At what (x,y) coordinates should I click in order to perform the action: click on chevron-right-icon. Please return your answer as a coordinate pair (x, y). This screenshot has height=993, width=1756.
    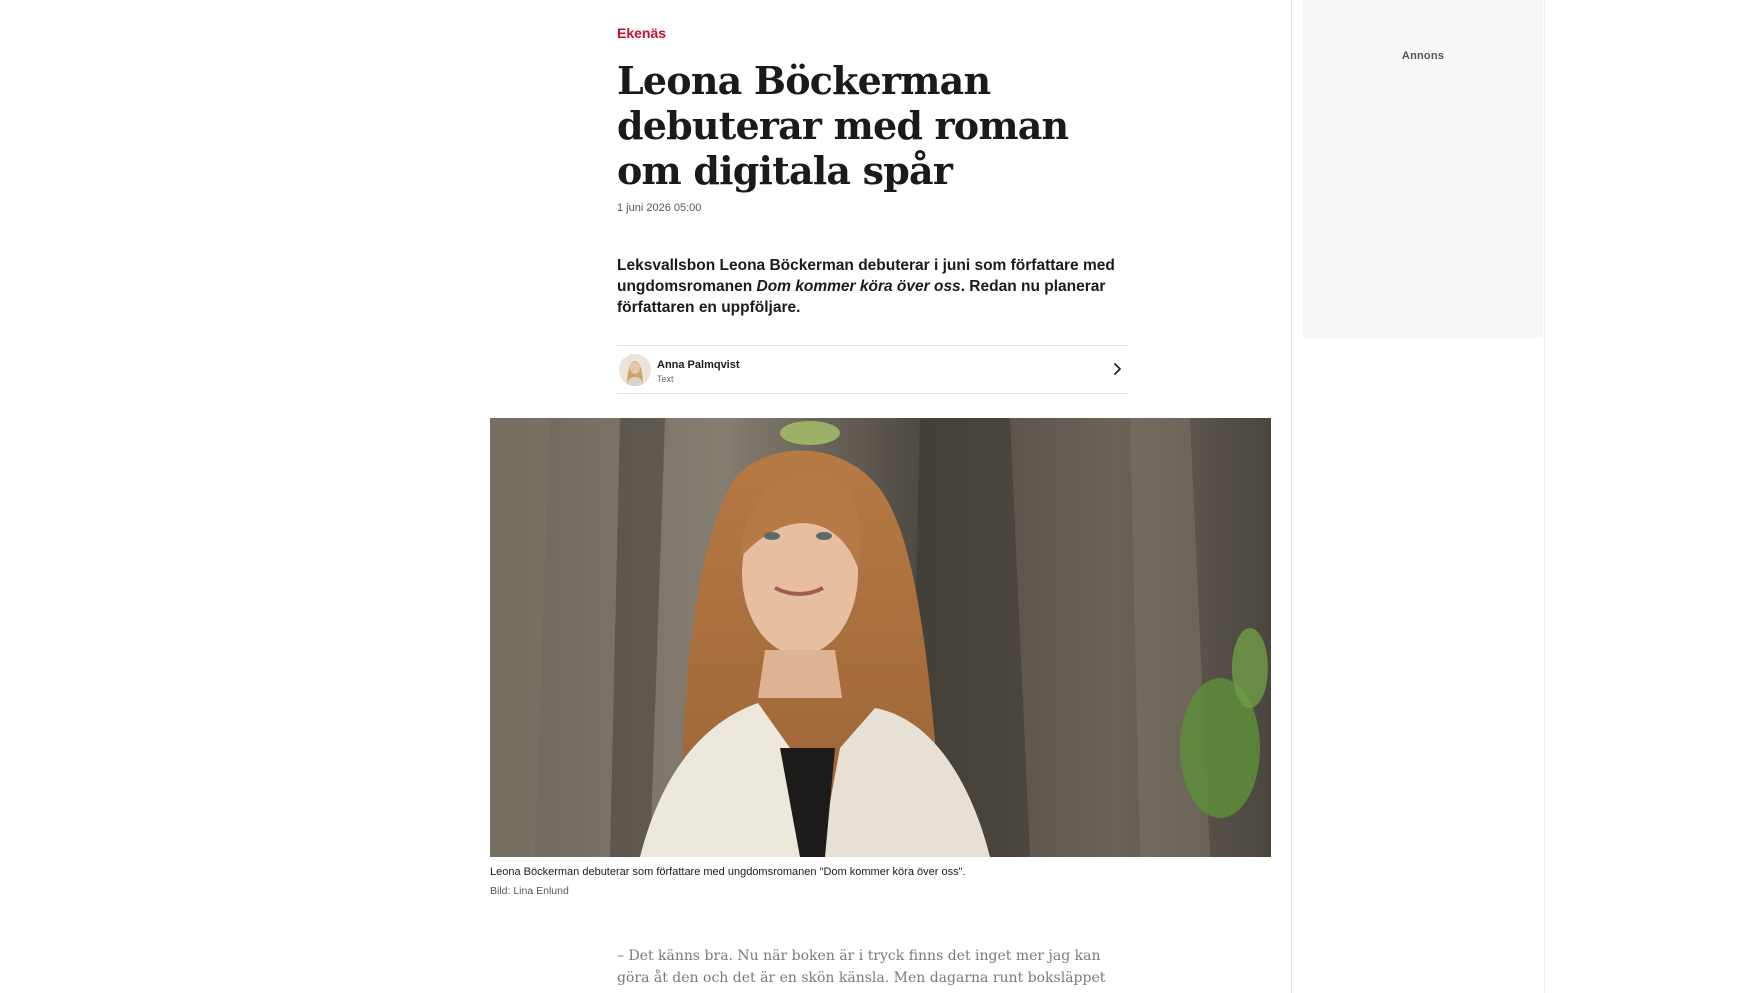
    Looking at the image, I should click on (1117, 369).